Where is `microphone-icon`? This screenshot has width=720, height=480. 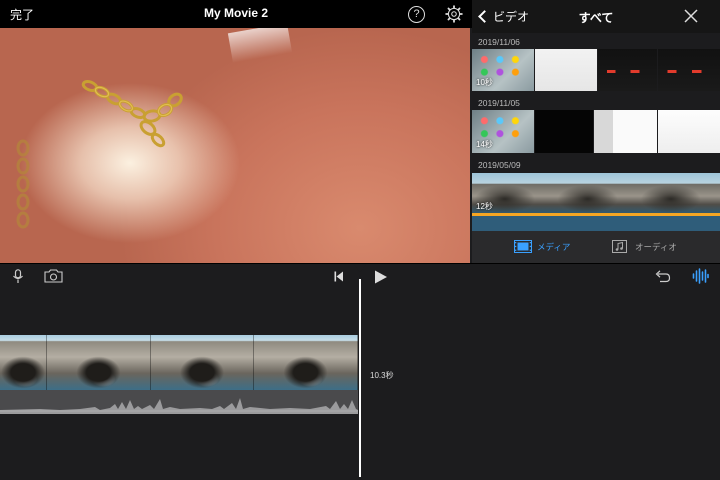 microphone-icon is located at coordinates (18, 276).